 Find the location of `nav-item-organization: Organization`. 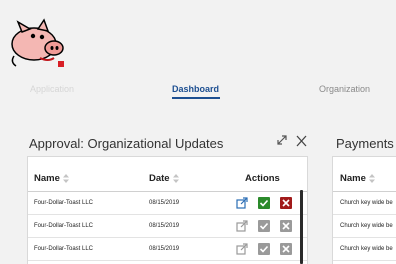

nav-item-organization: Organization is located at coordinates (344, 89).